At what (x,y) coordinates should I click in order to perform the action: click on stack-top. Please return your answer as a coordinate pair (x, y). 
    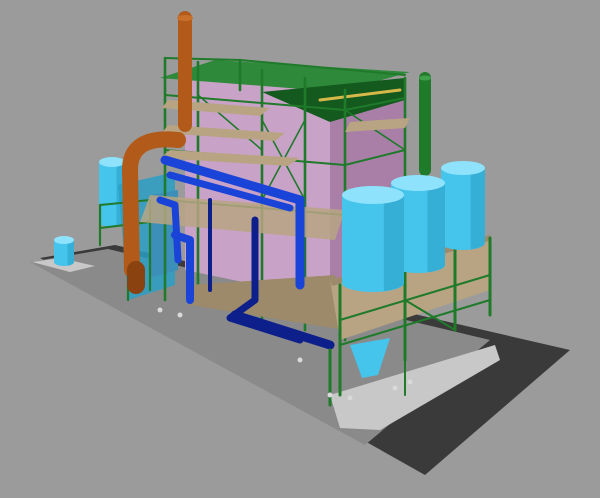
    Looking at the image, I should click on (425, 78).